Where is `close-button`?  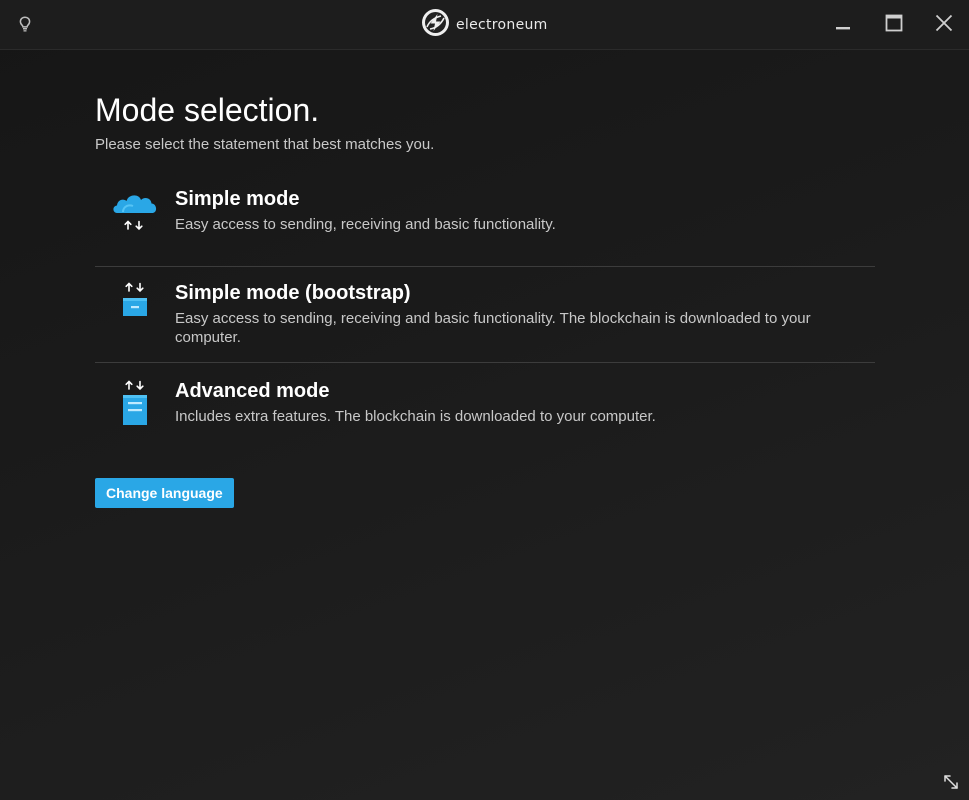 close-button is located at coordinates (944, 25).